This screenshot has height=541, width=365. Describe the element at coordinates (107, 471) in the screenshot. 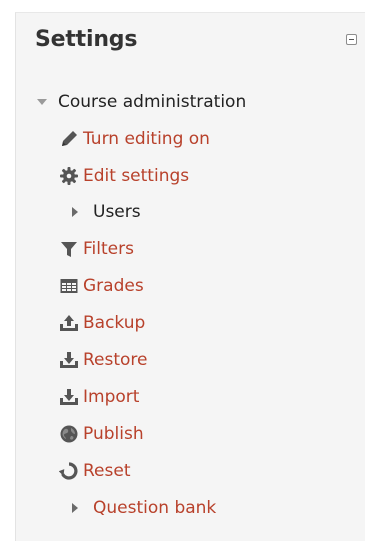

I see `tree-item-label: Reset` at that location.